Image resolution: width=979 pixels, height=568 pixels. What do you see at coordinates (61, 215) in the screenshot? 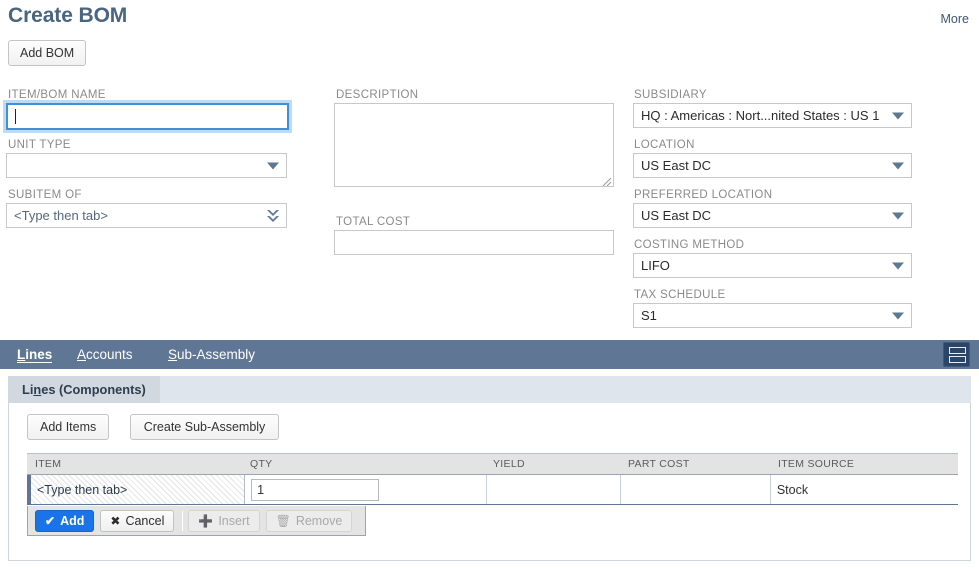
I see `subitem-of-value: <Type then tab>` at bounding box center [61, 215].